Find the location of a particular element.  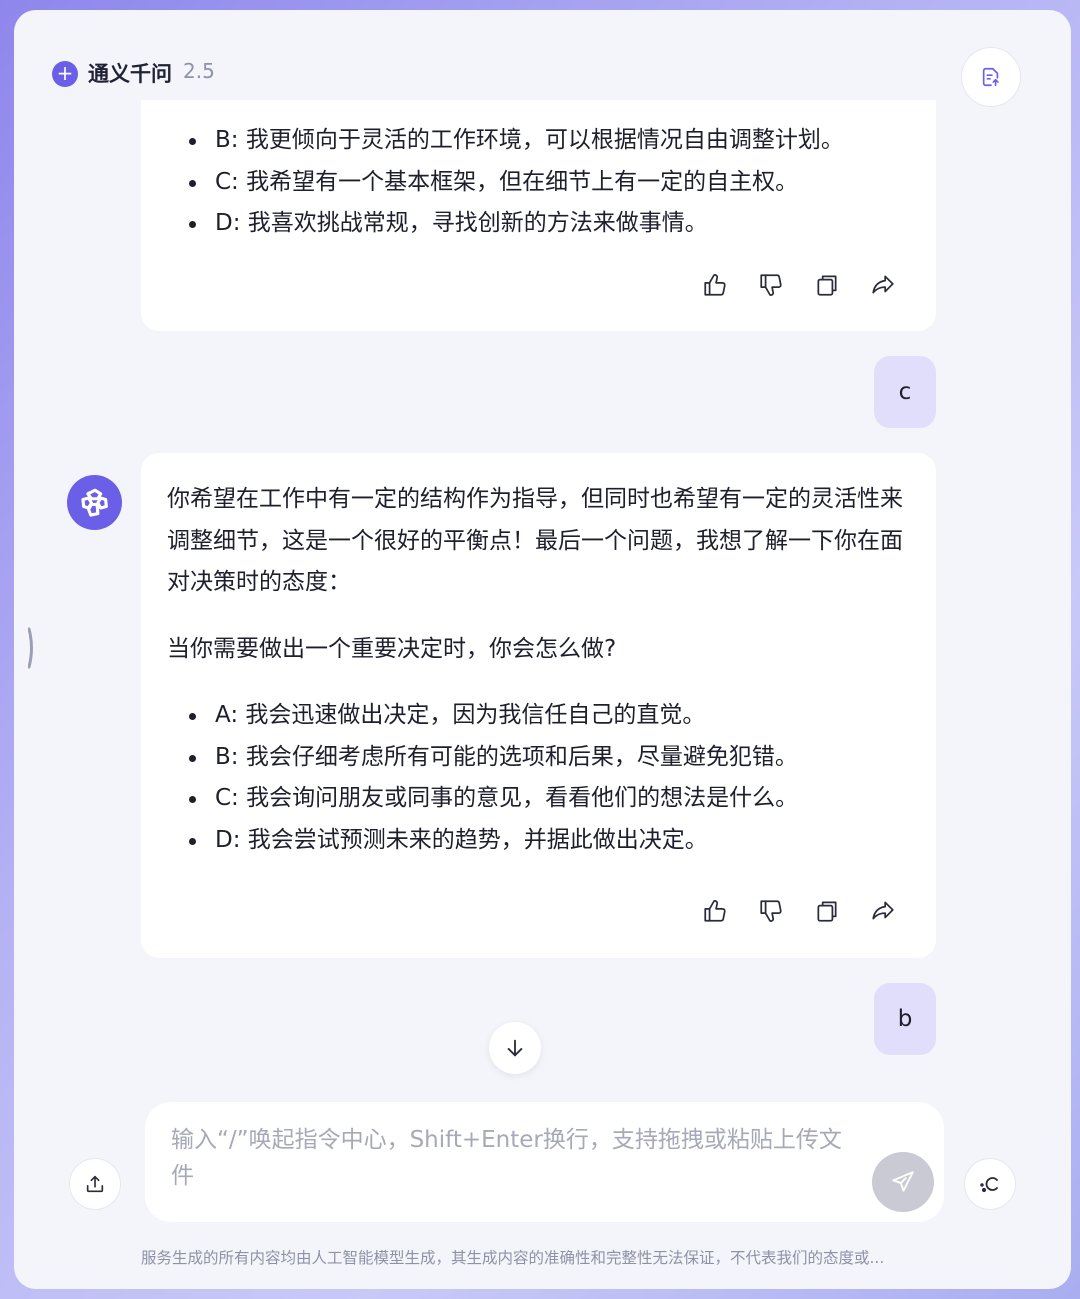

message-input is located at coordinates (511, 1162).